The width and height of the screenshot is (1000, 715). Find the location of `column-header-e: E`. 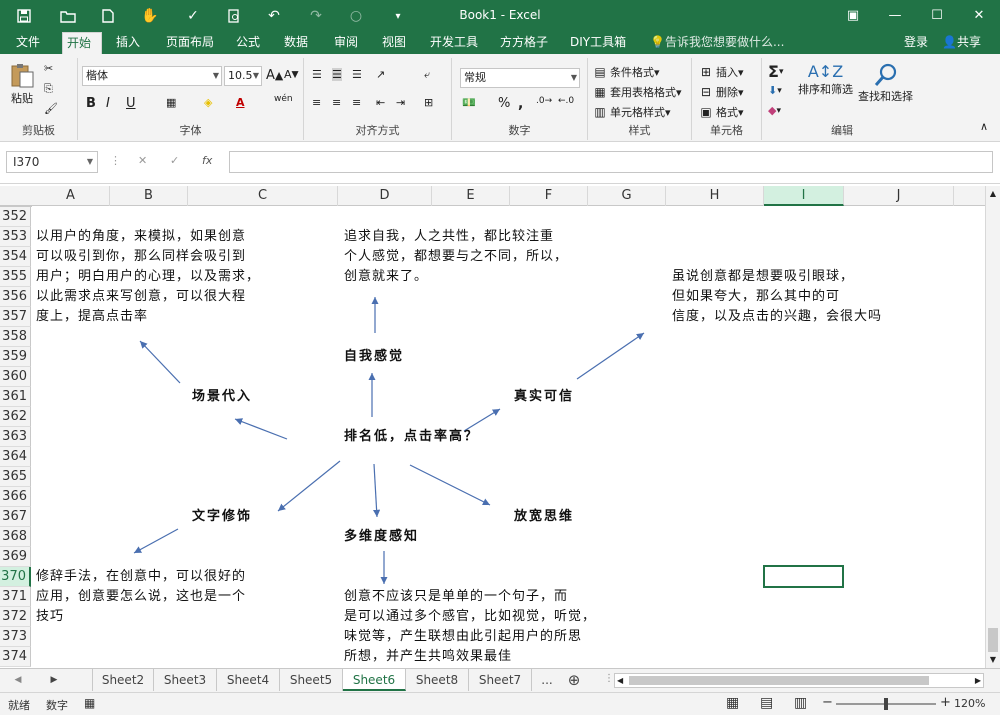

column-header-e: E is located at coordinates (471, 196).